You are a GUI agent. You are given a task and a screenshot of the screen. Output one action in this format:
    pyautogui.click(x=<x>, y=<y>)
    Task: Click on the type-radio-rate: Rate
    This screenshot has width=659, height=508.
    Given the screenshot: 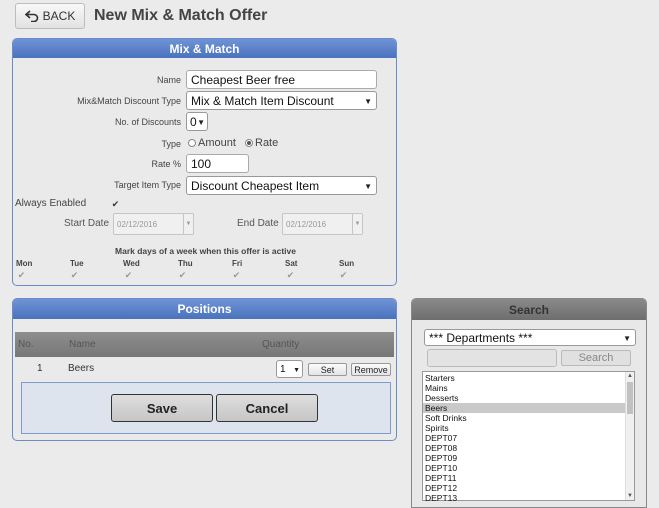 What is the action you would take?
    pyautogui.click(x=261, y=143)
    